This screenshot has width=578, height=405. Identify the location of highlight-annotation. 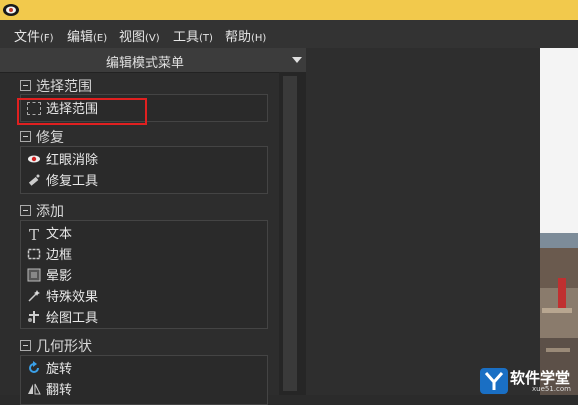
(82, 111).